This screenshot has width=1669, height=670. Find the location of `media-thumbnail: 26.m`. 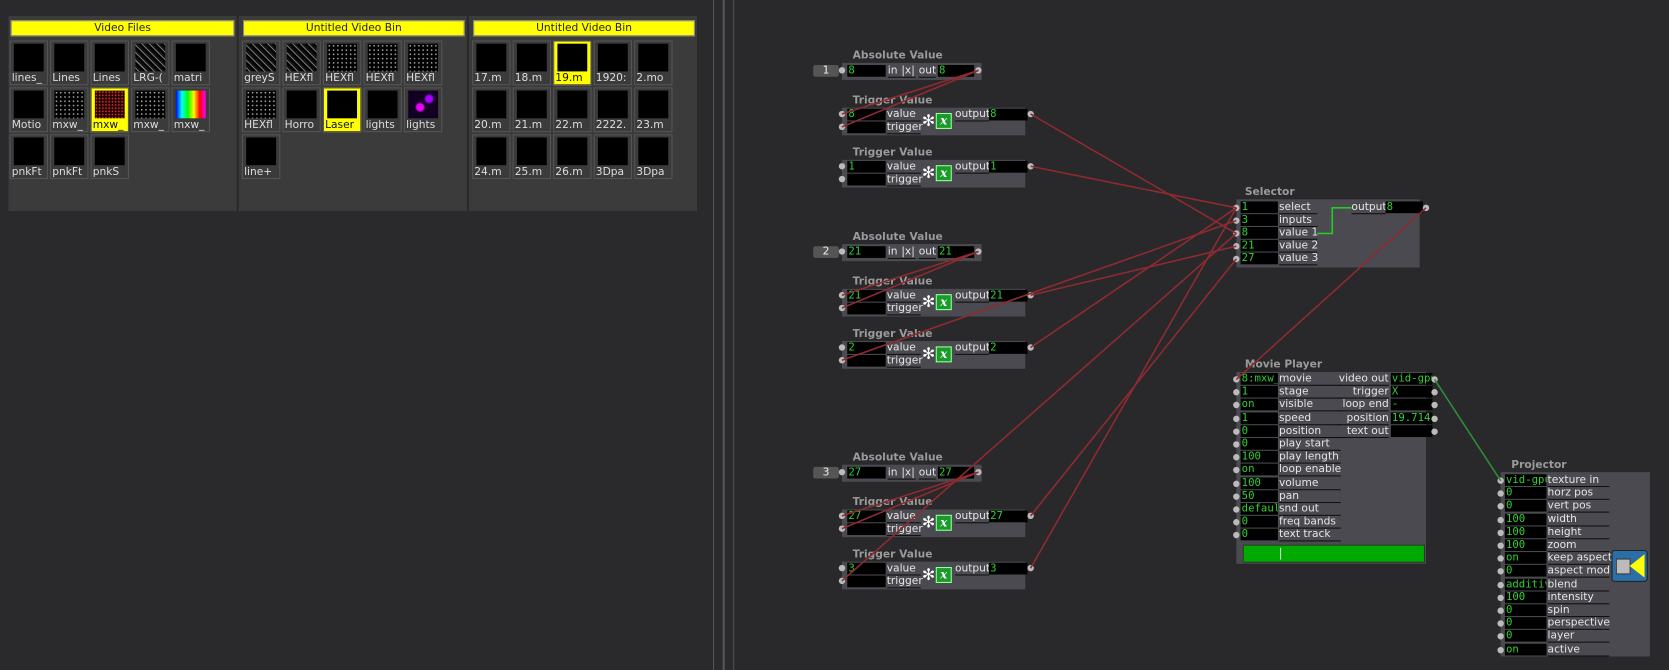

media-thumbnail: 26.m is located at coordinates (572, 157).